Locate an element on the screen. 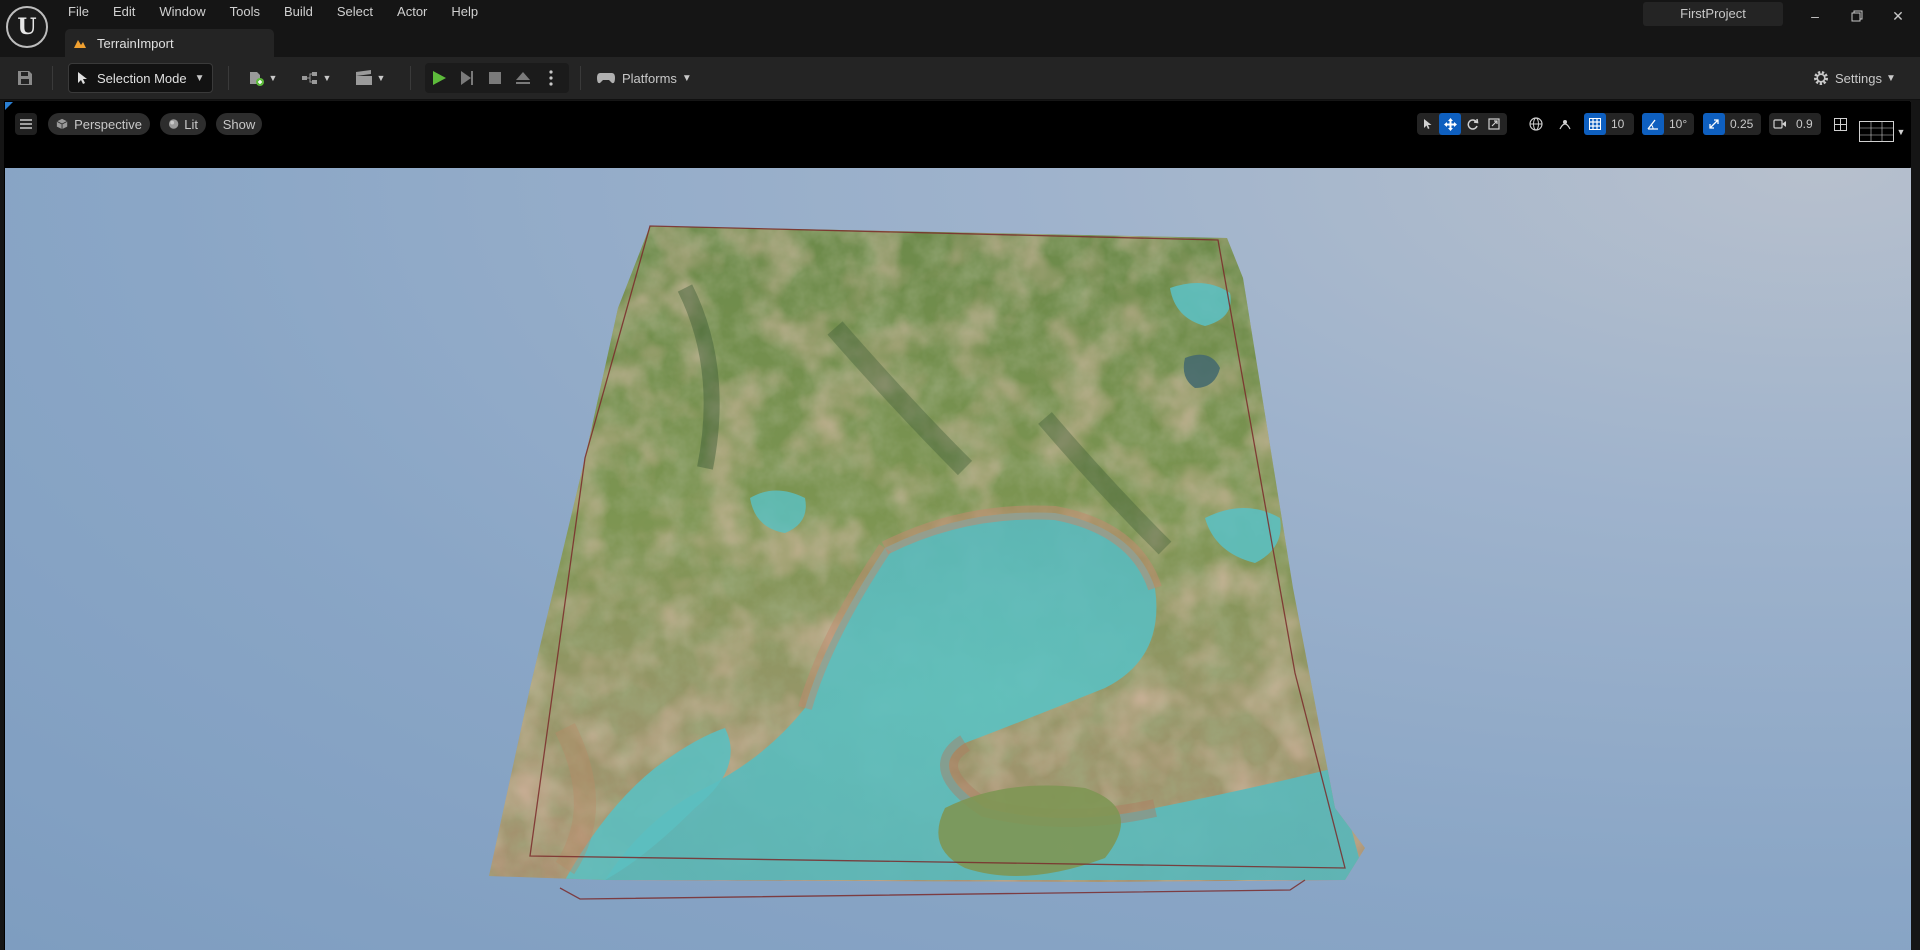  platforms-label: Platforms is located at coordinates (649, 78).